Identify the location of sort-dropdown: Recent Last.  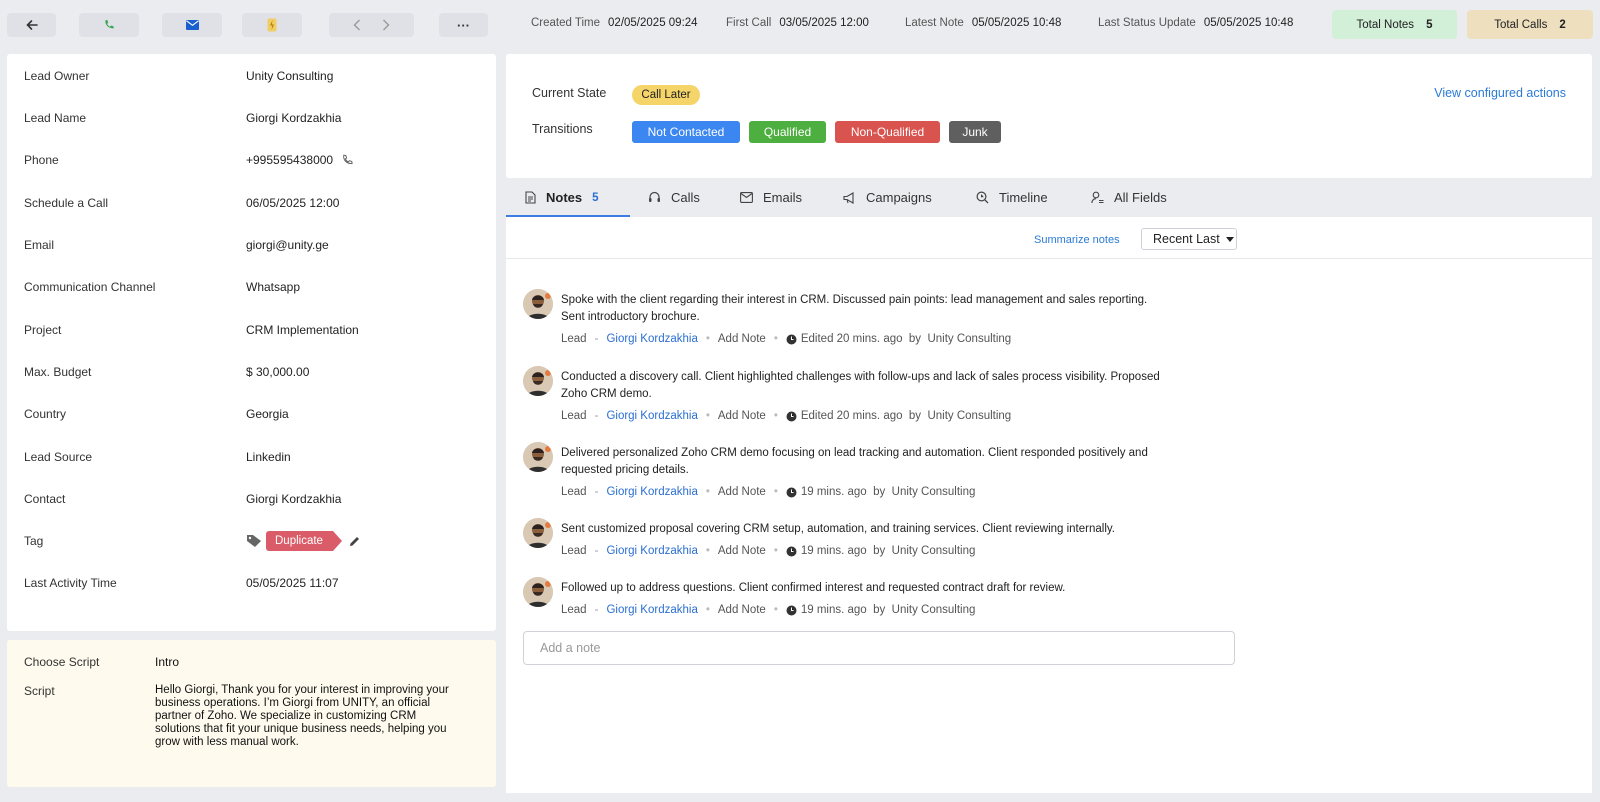
(1189, 239).